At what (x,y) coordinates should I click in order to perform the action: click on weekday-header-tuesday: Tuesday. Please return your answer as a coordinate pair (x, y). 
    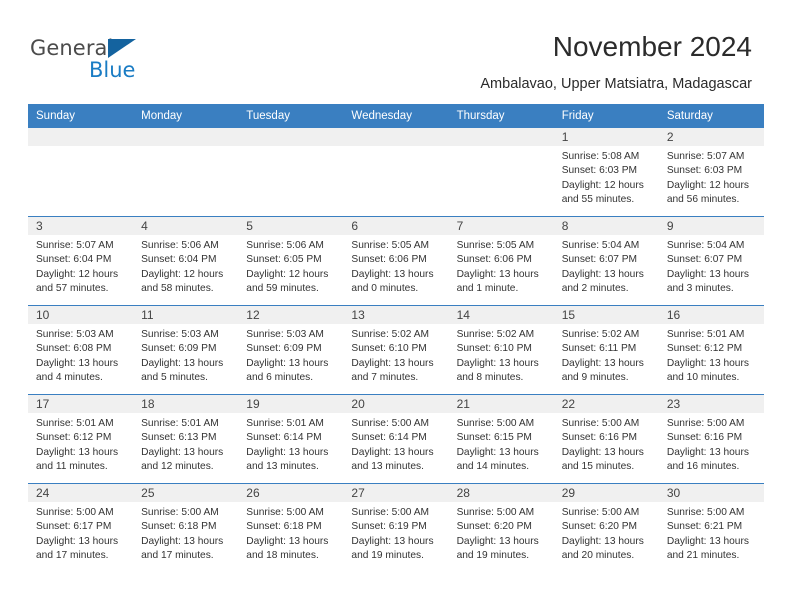
    Looking at the image, I should click on (291, 116).